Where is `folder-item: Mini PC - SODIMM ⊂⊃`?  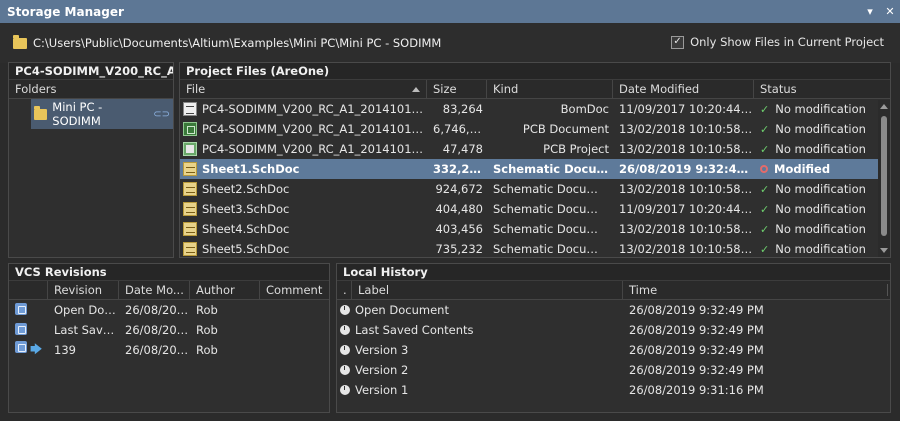 folder-item: Mini PC - SODIMM ⊂⊃ is located at coordinates (91, 114).